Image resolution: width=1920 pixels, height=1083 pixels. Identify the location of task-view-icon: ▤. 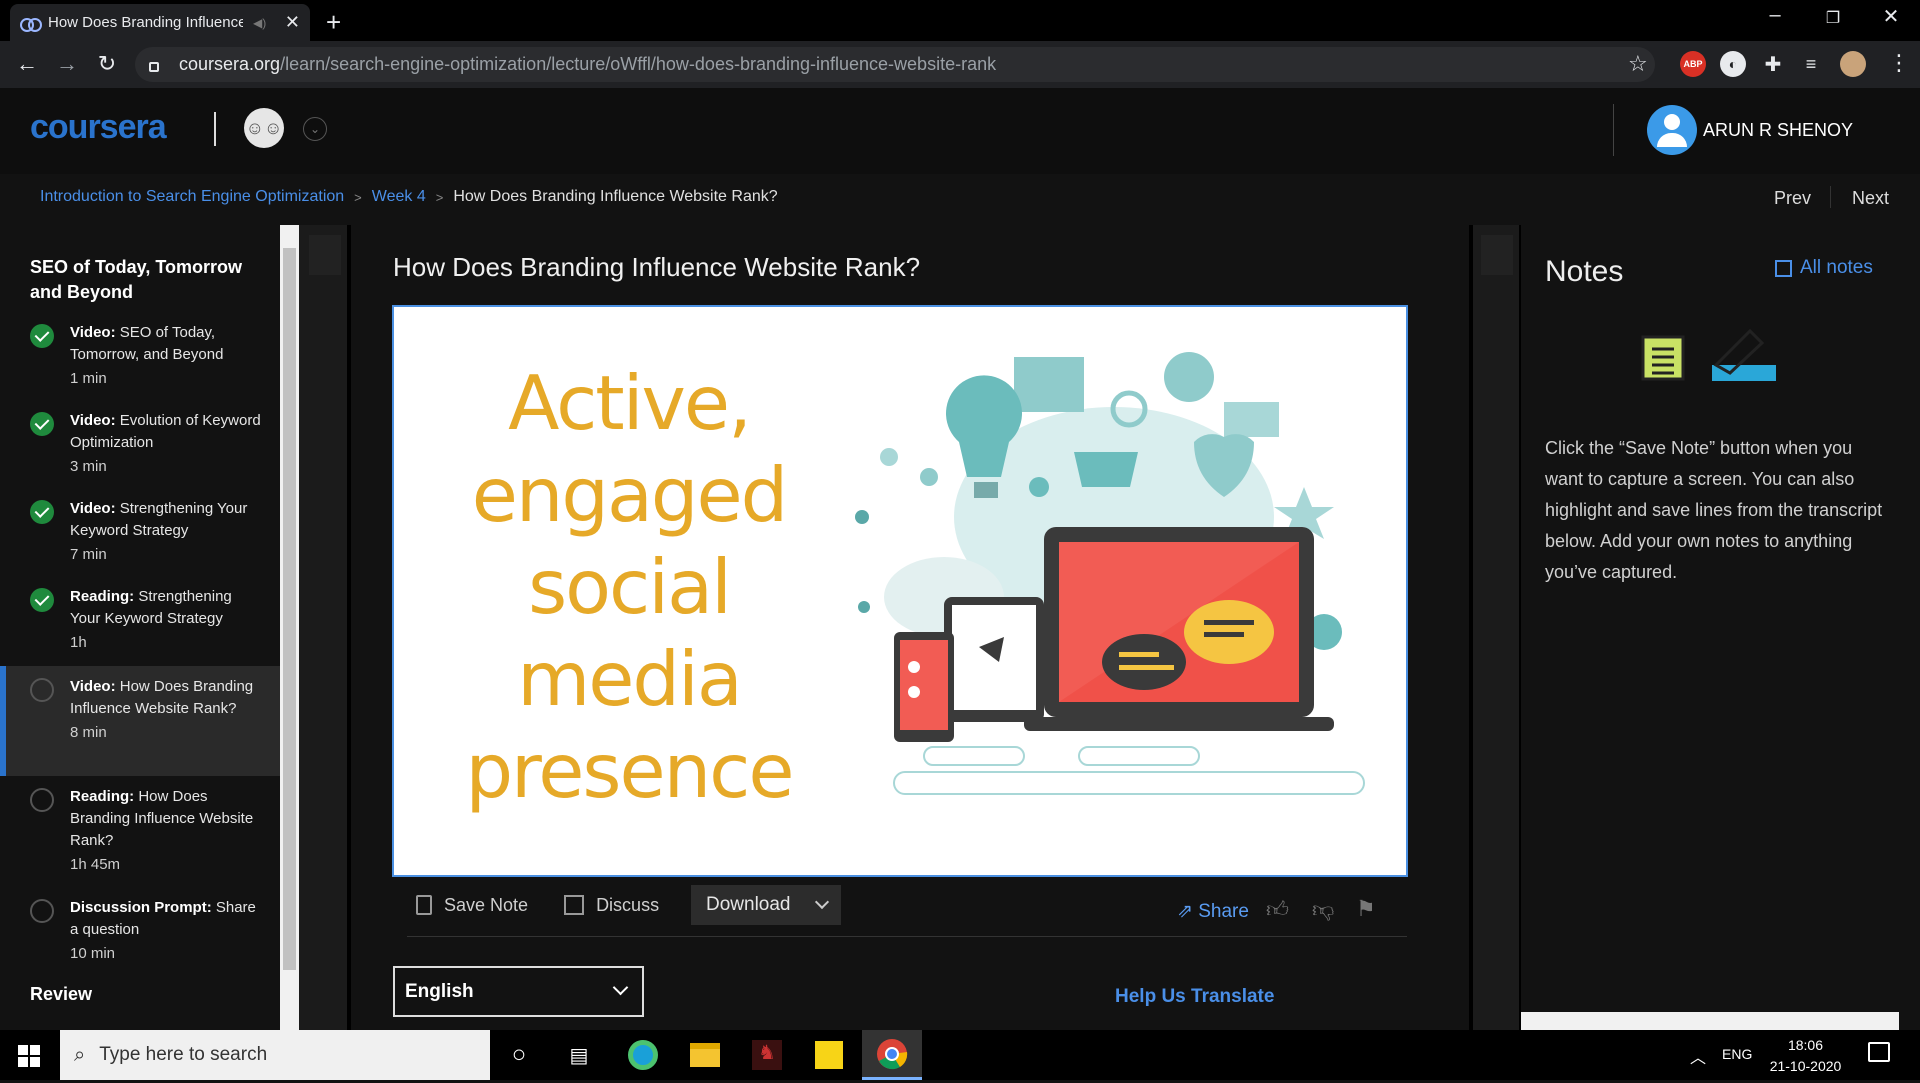
(579, 1055).